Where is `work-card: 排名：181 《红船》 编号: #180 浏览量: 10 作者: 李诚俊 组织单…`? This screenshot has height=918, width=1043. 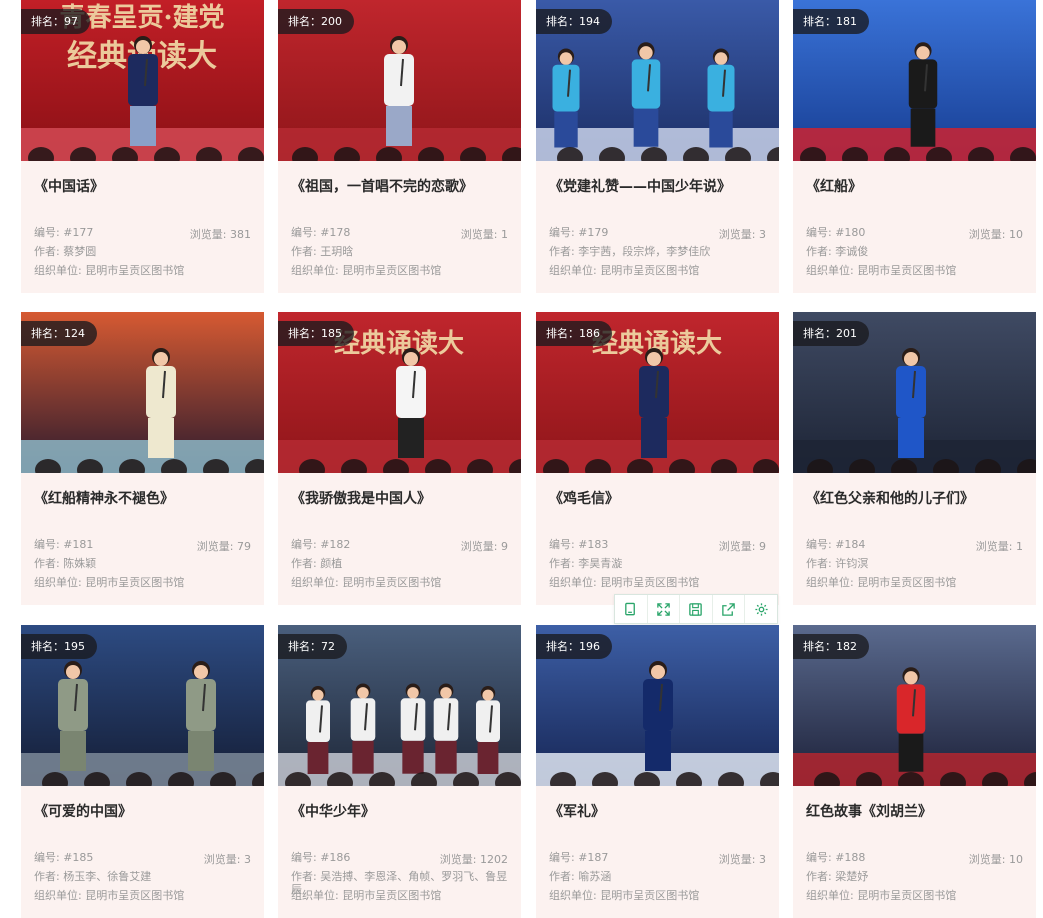 work-card: 排名：181 《红船》 编号: #180 浏览量: 10 作者: 李诚俊 组织单… is located at coordinates (914, 146).